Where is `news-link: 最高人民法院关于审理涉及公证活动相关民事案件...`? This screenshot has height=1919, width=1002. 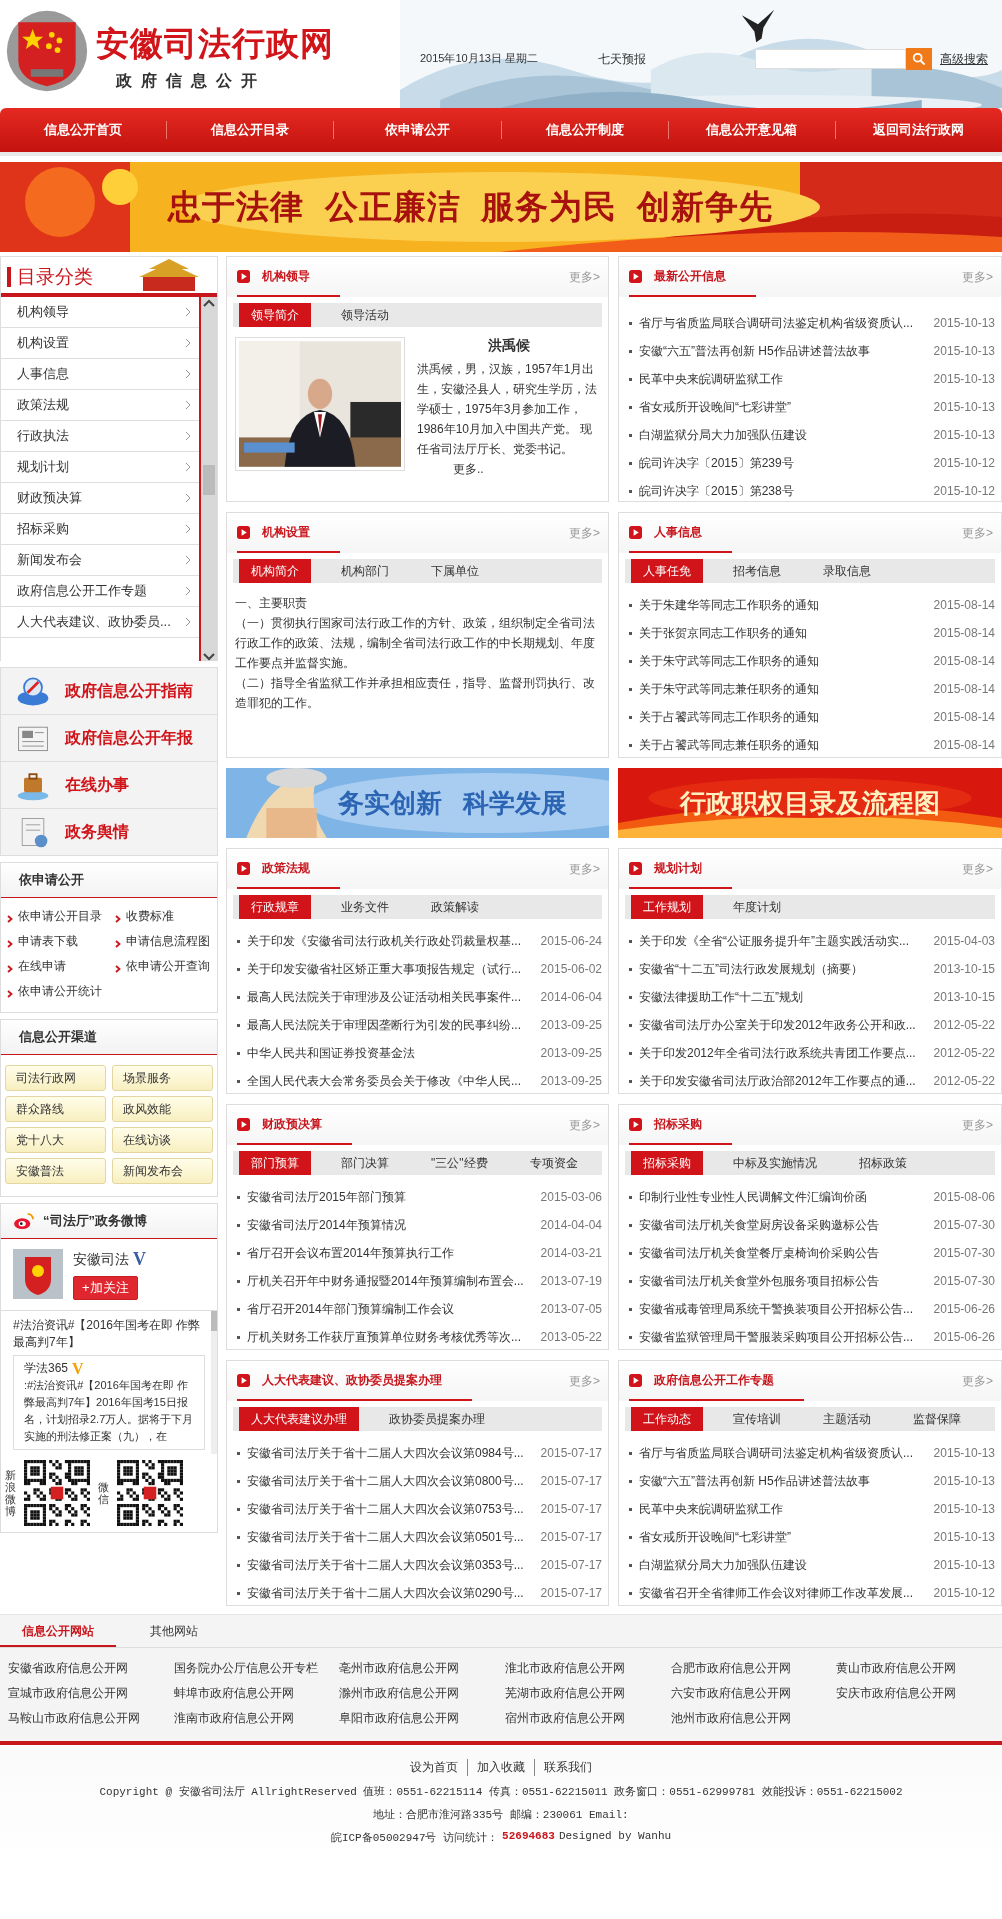
news-link: 最高人民法院关于审理涉及公证活动相关民事案件... is located at coordinates (391, 997).